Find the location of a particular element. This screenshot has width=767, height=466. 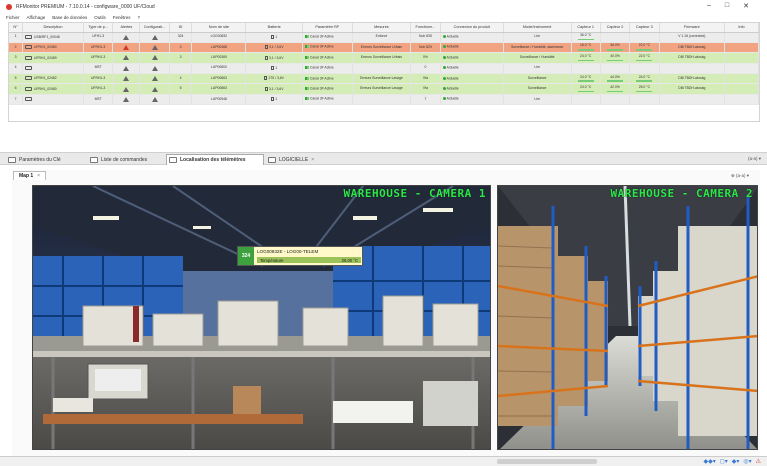

maximize-button: □ is located at coordinates (727, 6).